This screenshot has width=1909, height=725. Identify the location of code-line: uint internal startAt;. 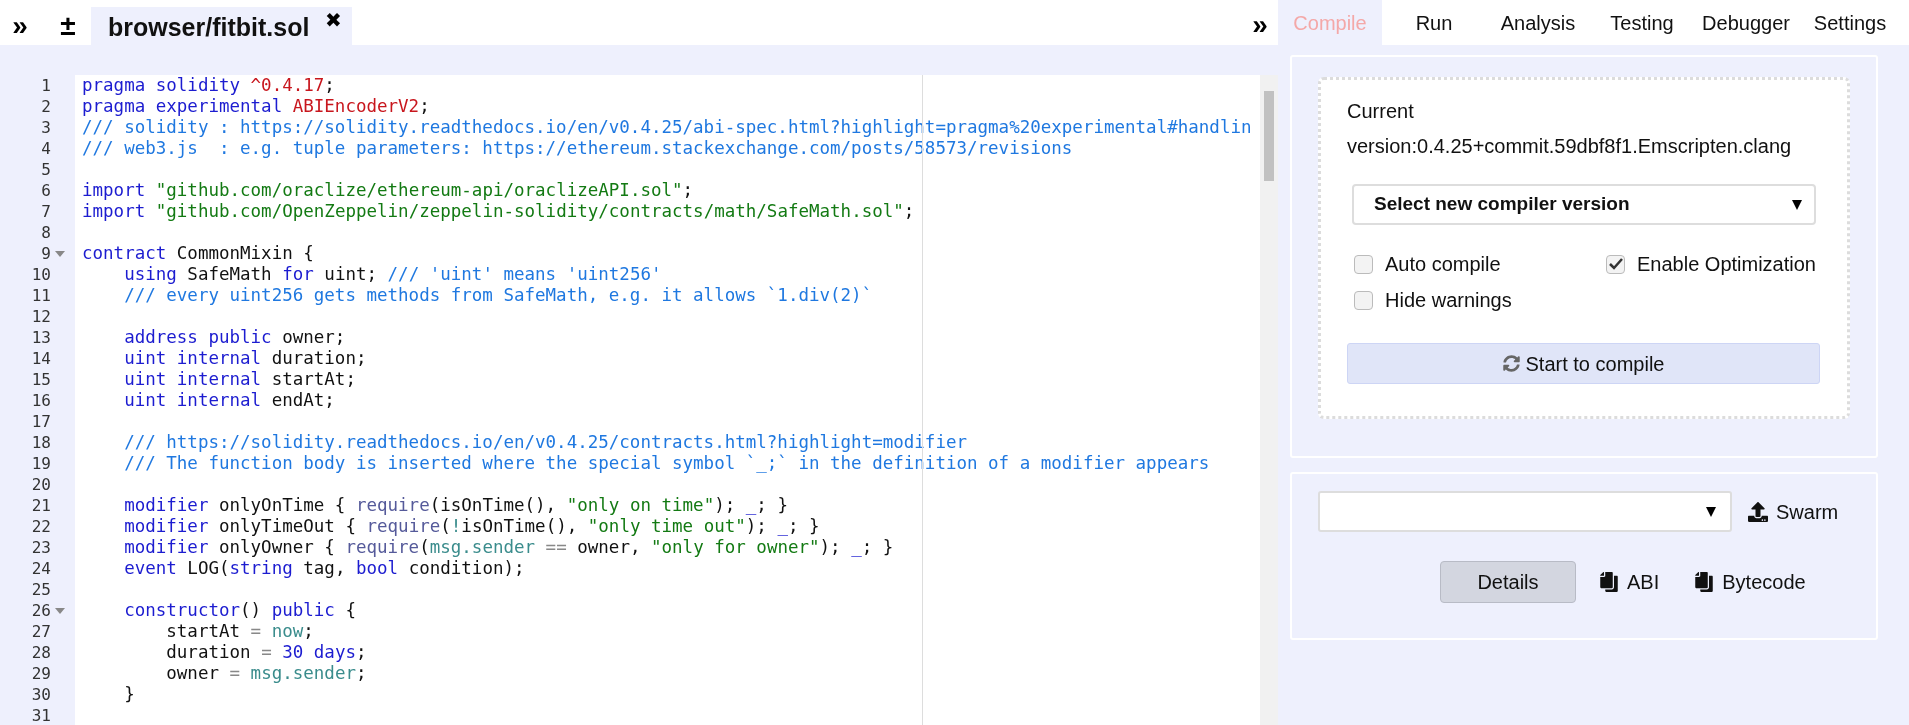
(239, 379).